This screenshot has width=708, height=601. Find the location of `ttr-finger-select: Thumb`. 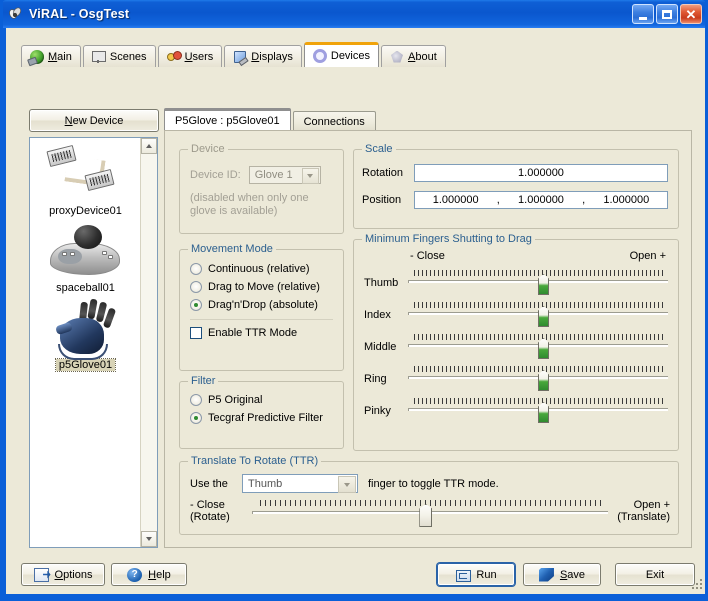

ttr-finger-select: Thumb is located at coordinates (300, 483).